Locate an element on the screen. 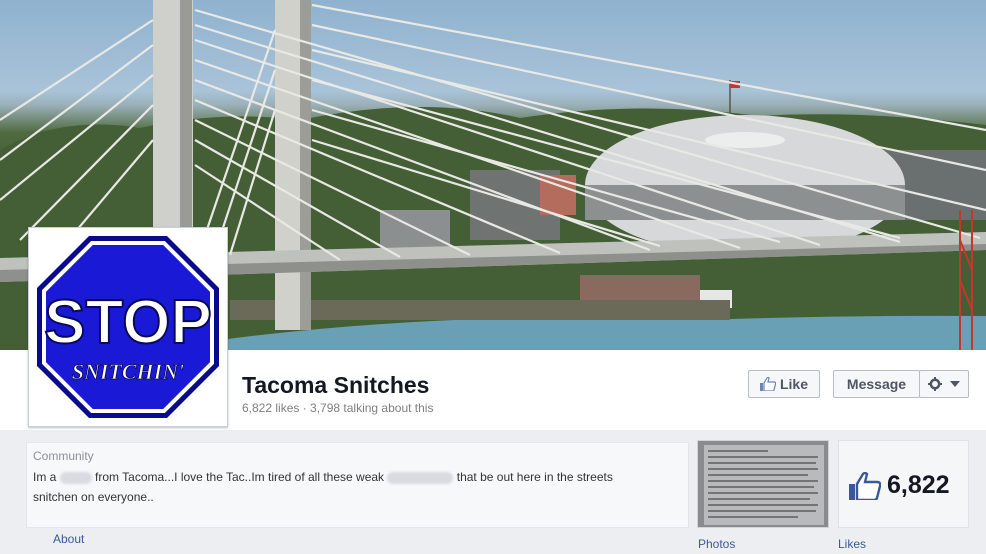 The width and height of the screenshot is (986, 554). caret-down-icon is located at coordinates (955, 384).